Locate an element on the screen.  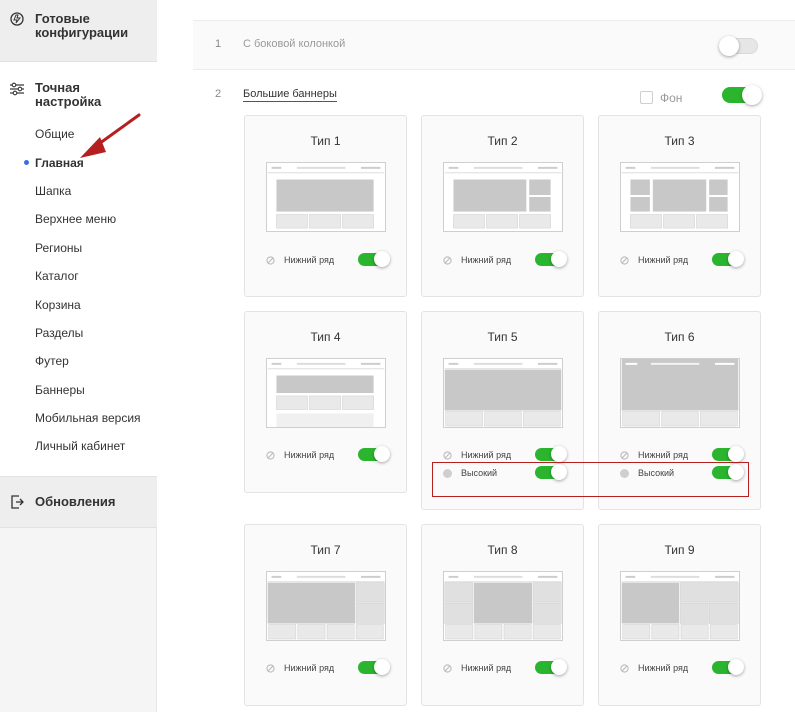
sidebar-item-regions: Регионы is located at coordinates (58, 248).